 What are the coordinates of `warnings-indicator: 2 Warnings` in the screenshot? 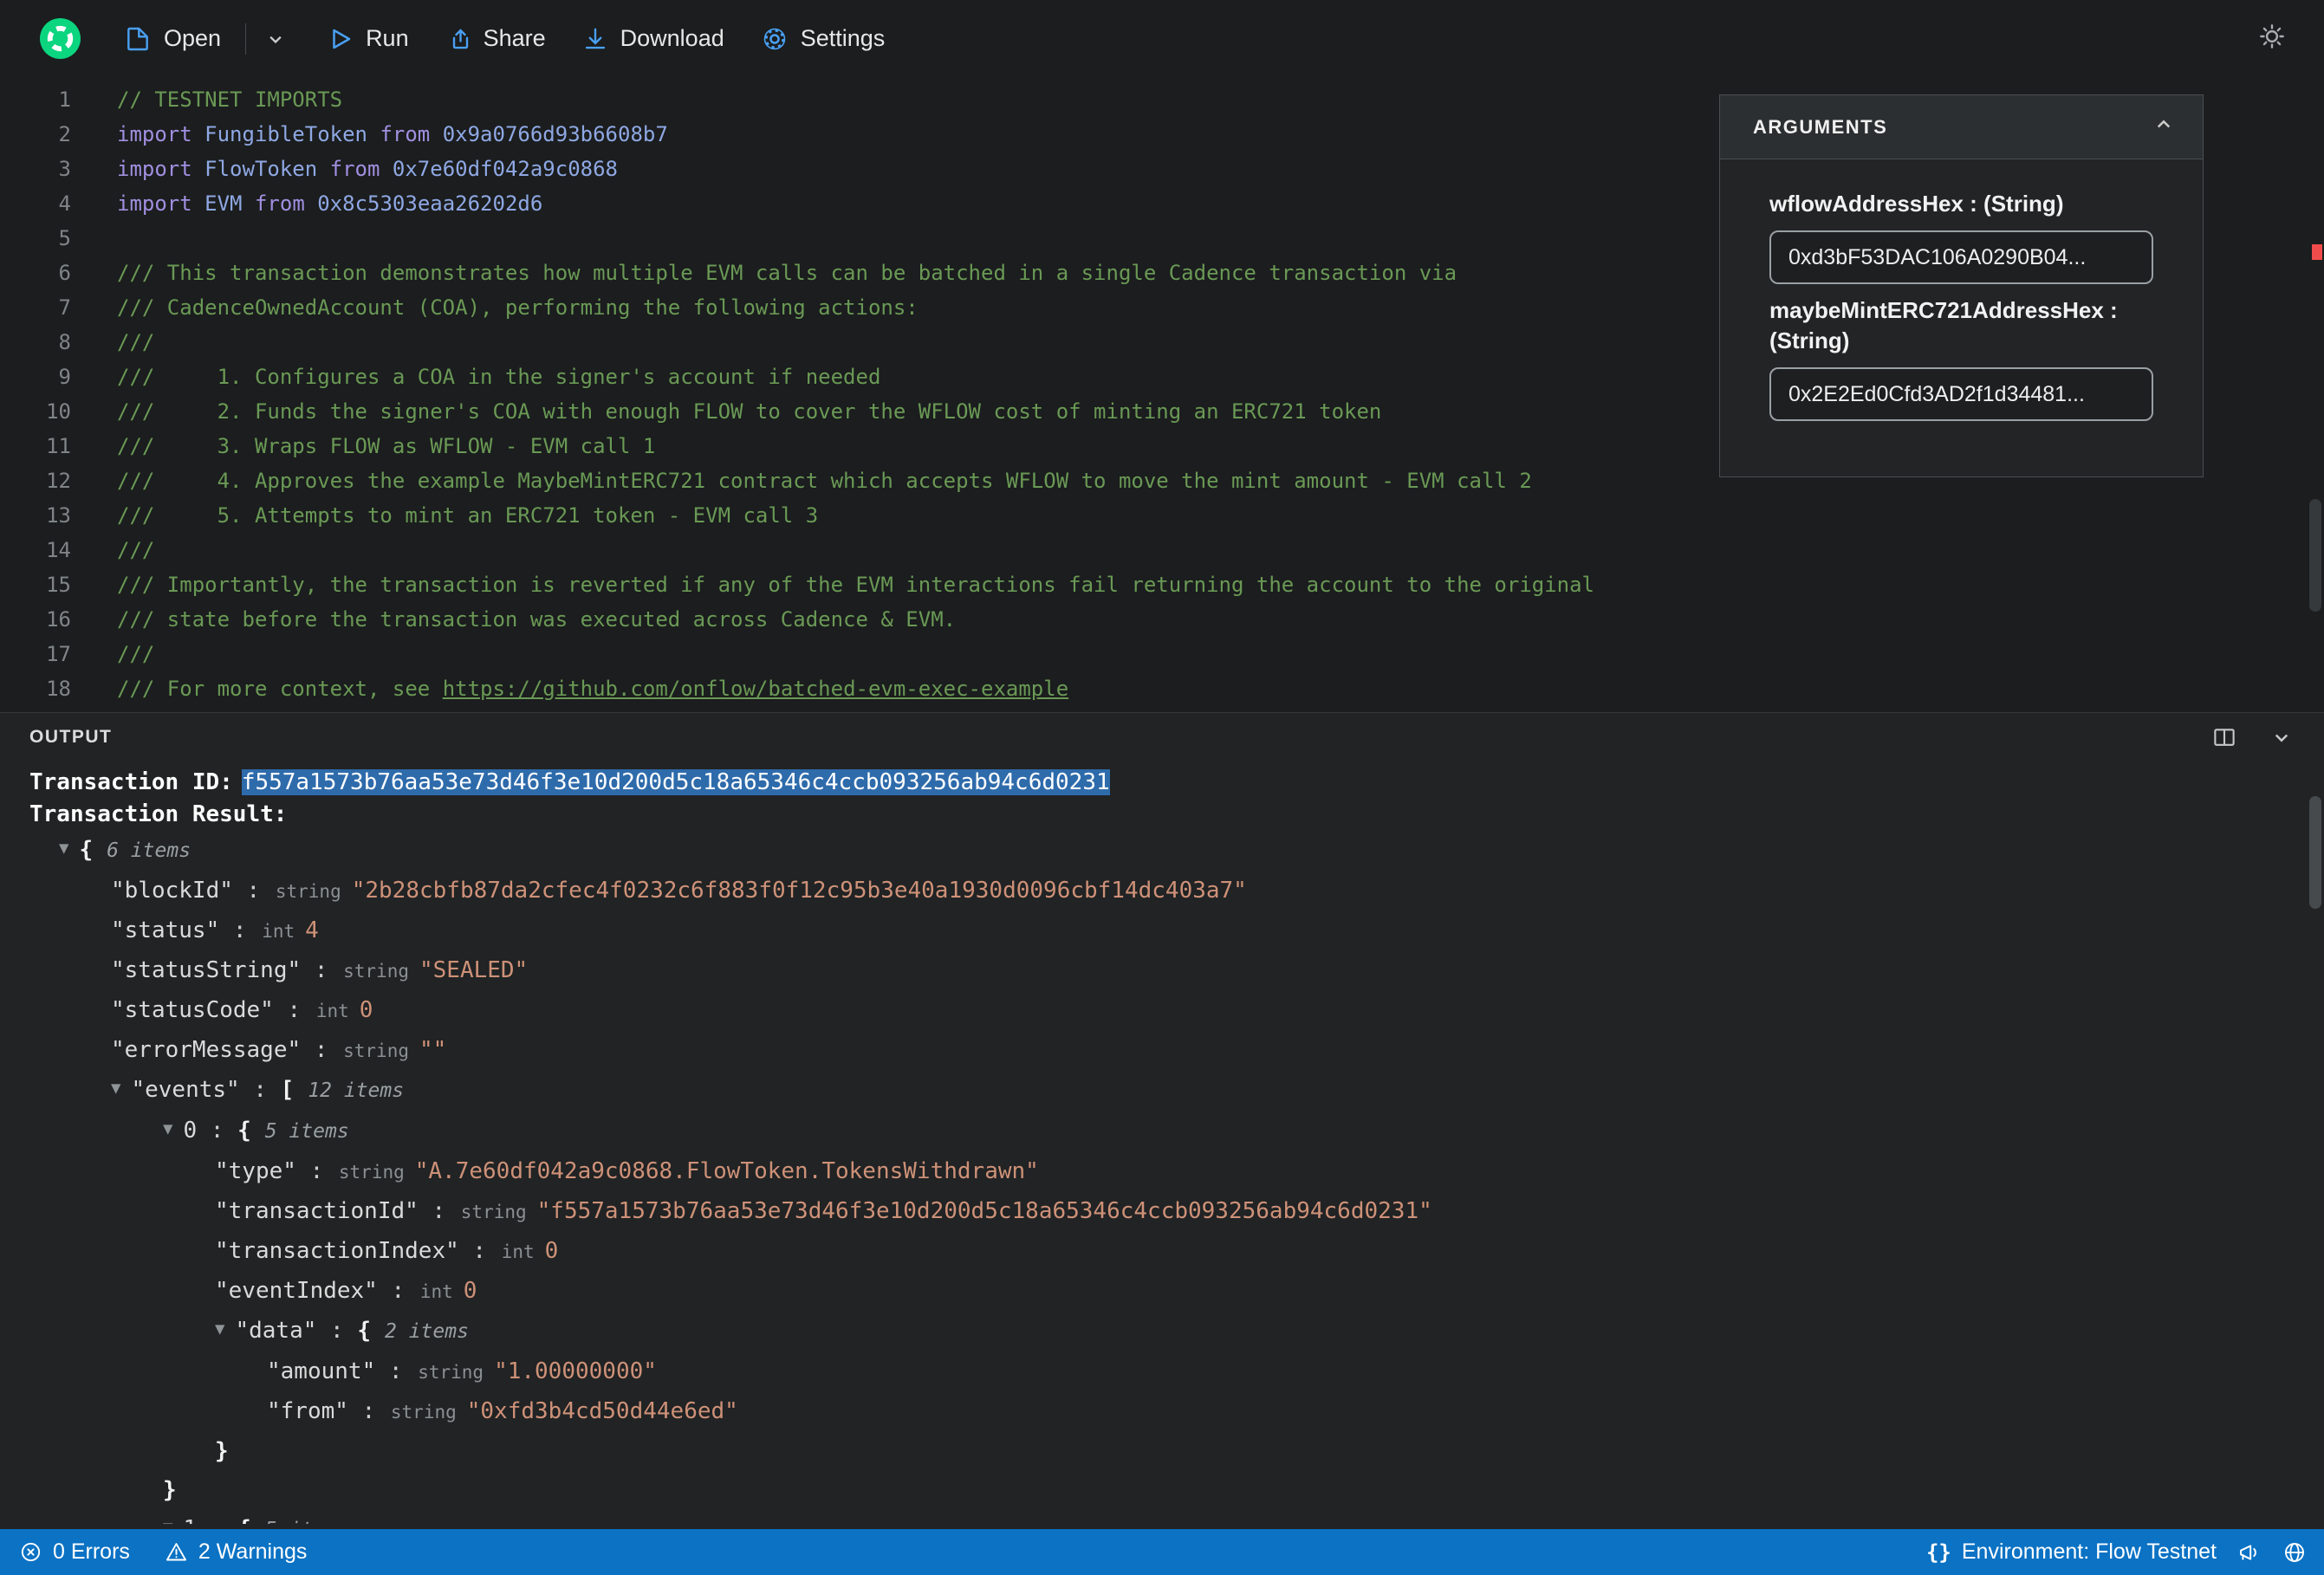 It's located at (236, 1552).